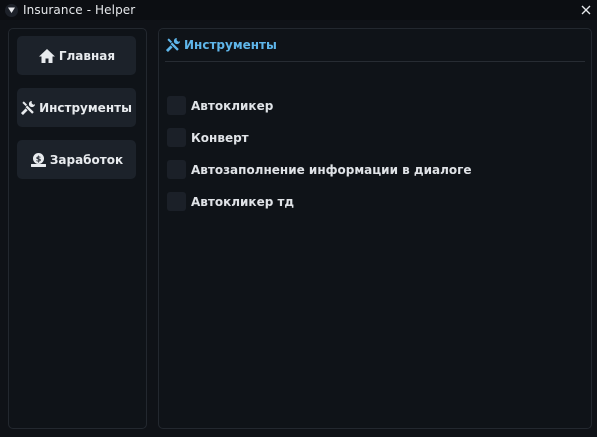 The image size is (597, 437). I want to click on sidebar-item-home: Главная, so click(76, 55).